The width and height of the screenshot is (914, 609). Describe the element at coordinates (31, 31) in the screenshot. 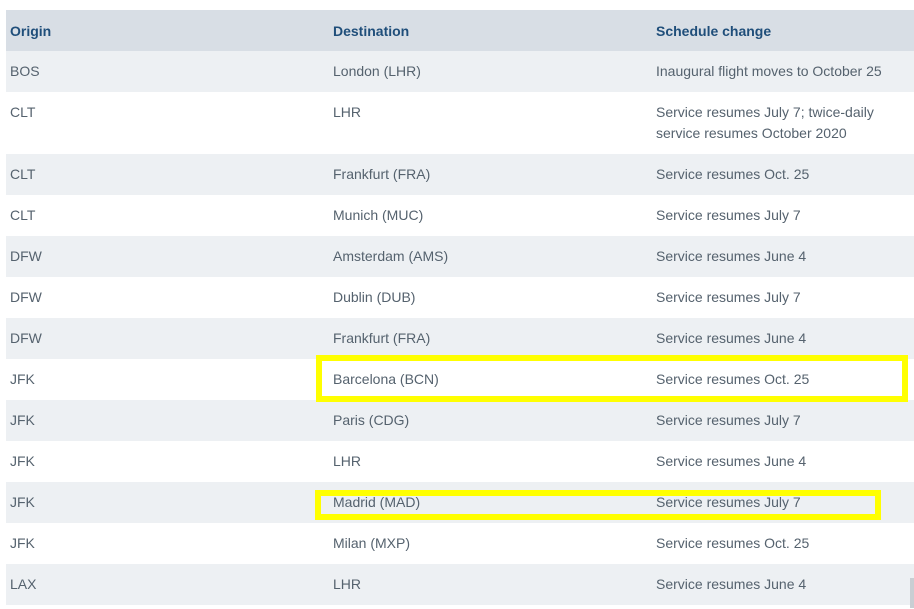

I see `header-origin: Origin` at that location.